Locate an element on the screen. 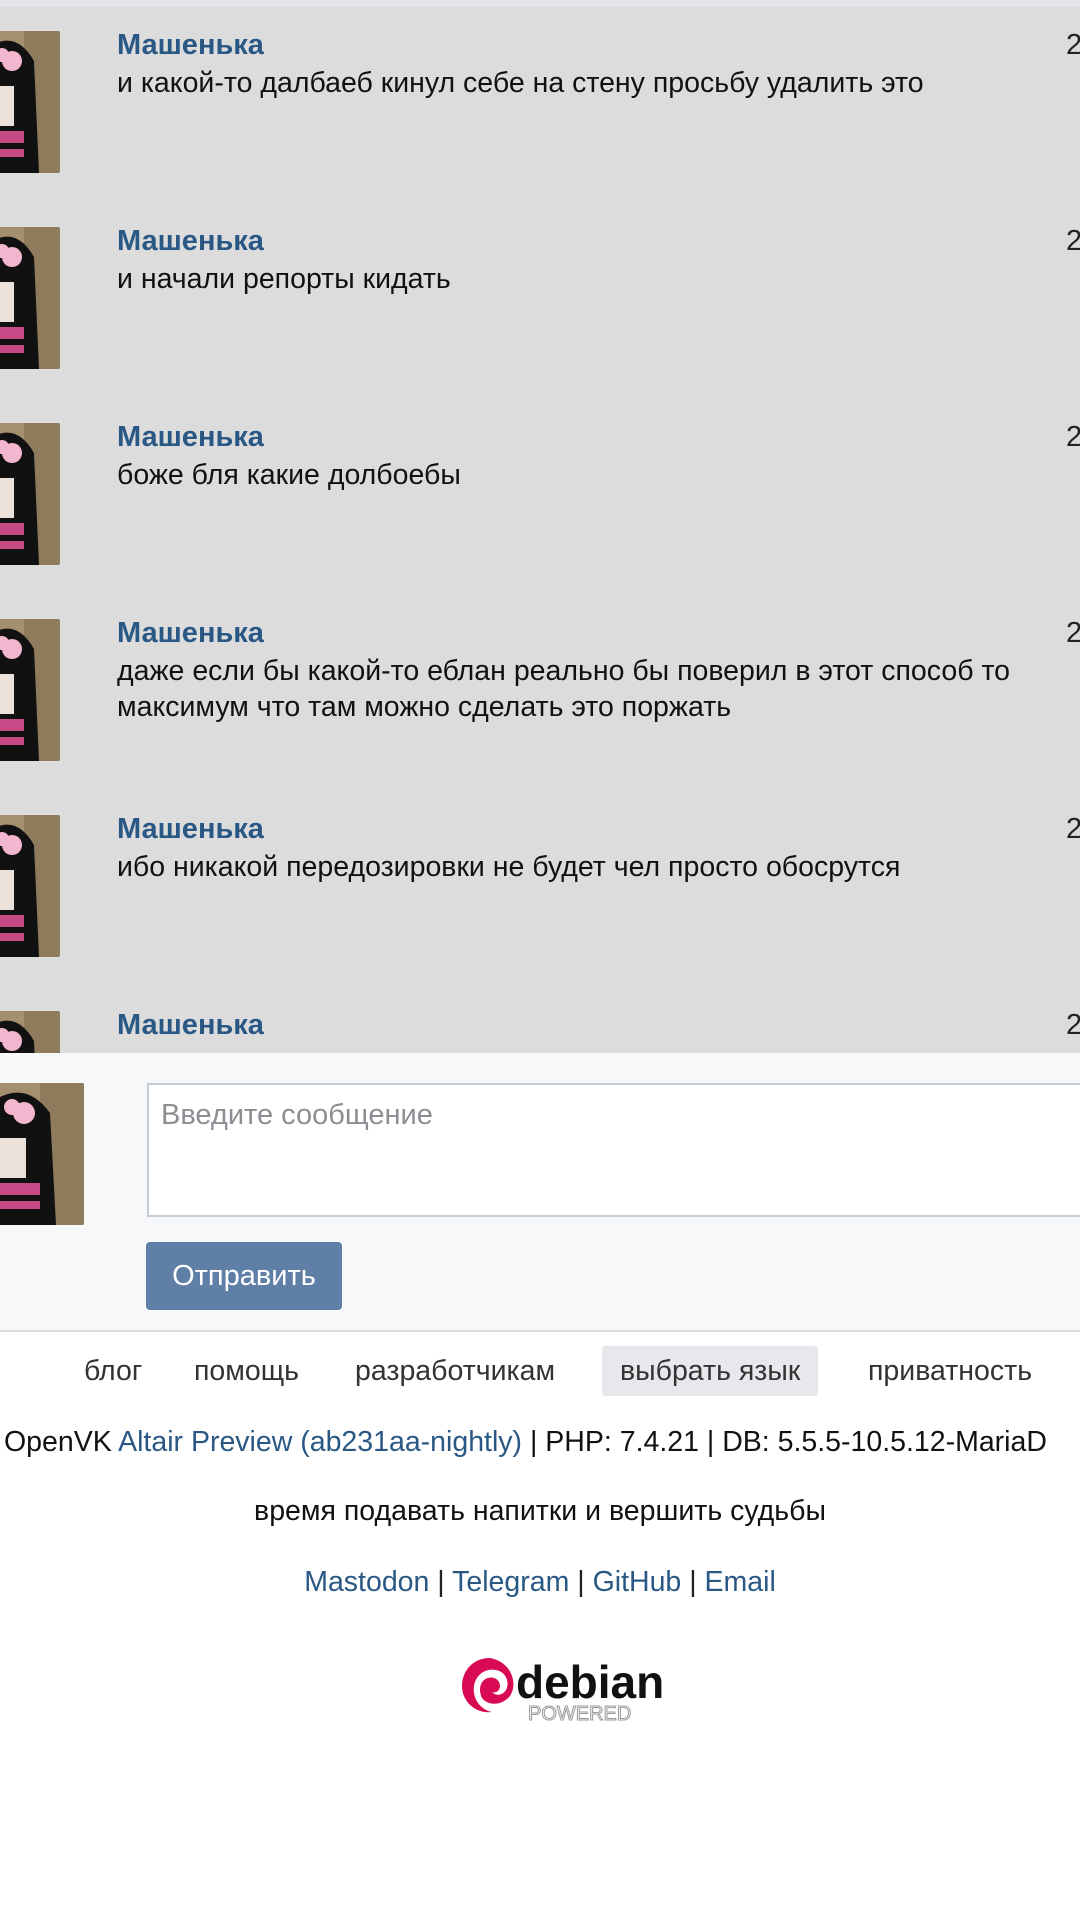  social-links: Mastodon | Telegram | GitHub | Email is located at coordinates (540, 1582).